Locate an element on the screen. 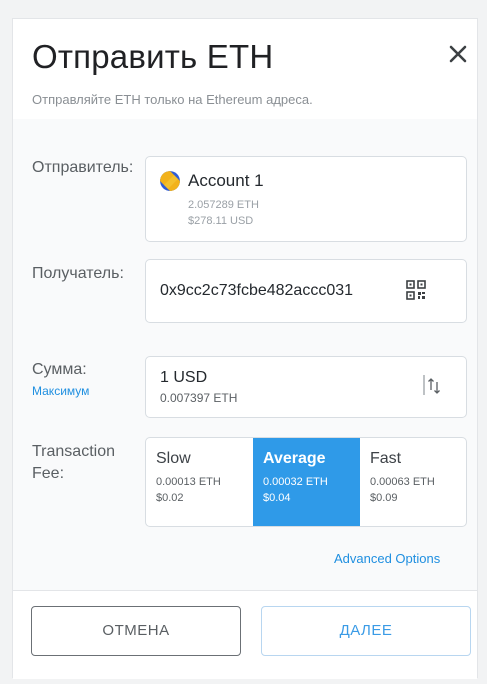  close-icon is located at coordinates (458, 54).